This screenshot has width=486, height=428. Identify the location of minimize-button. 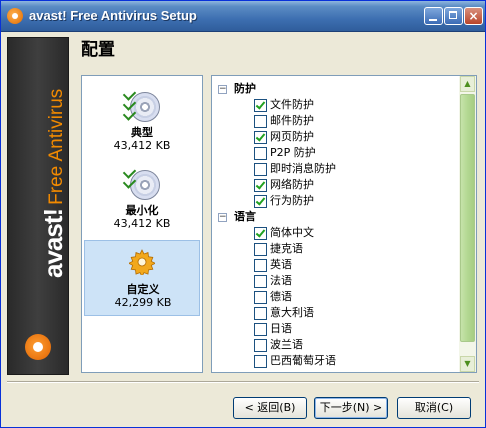
(433, 16).